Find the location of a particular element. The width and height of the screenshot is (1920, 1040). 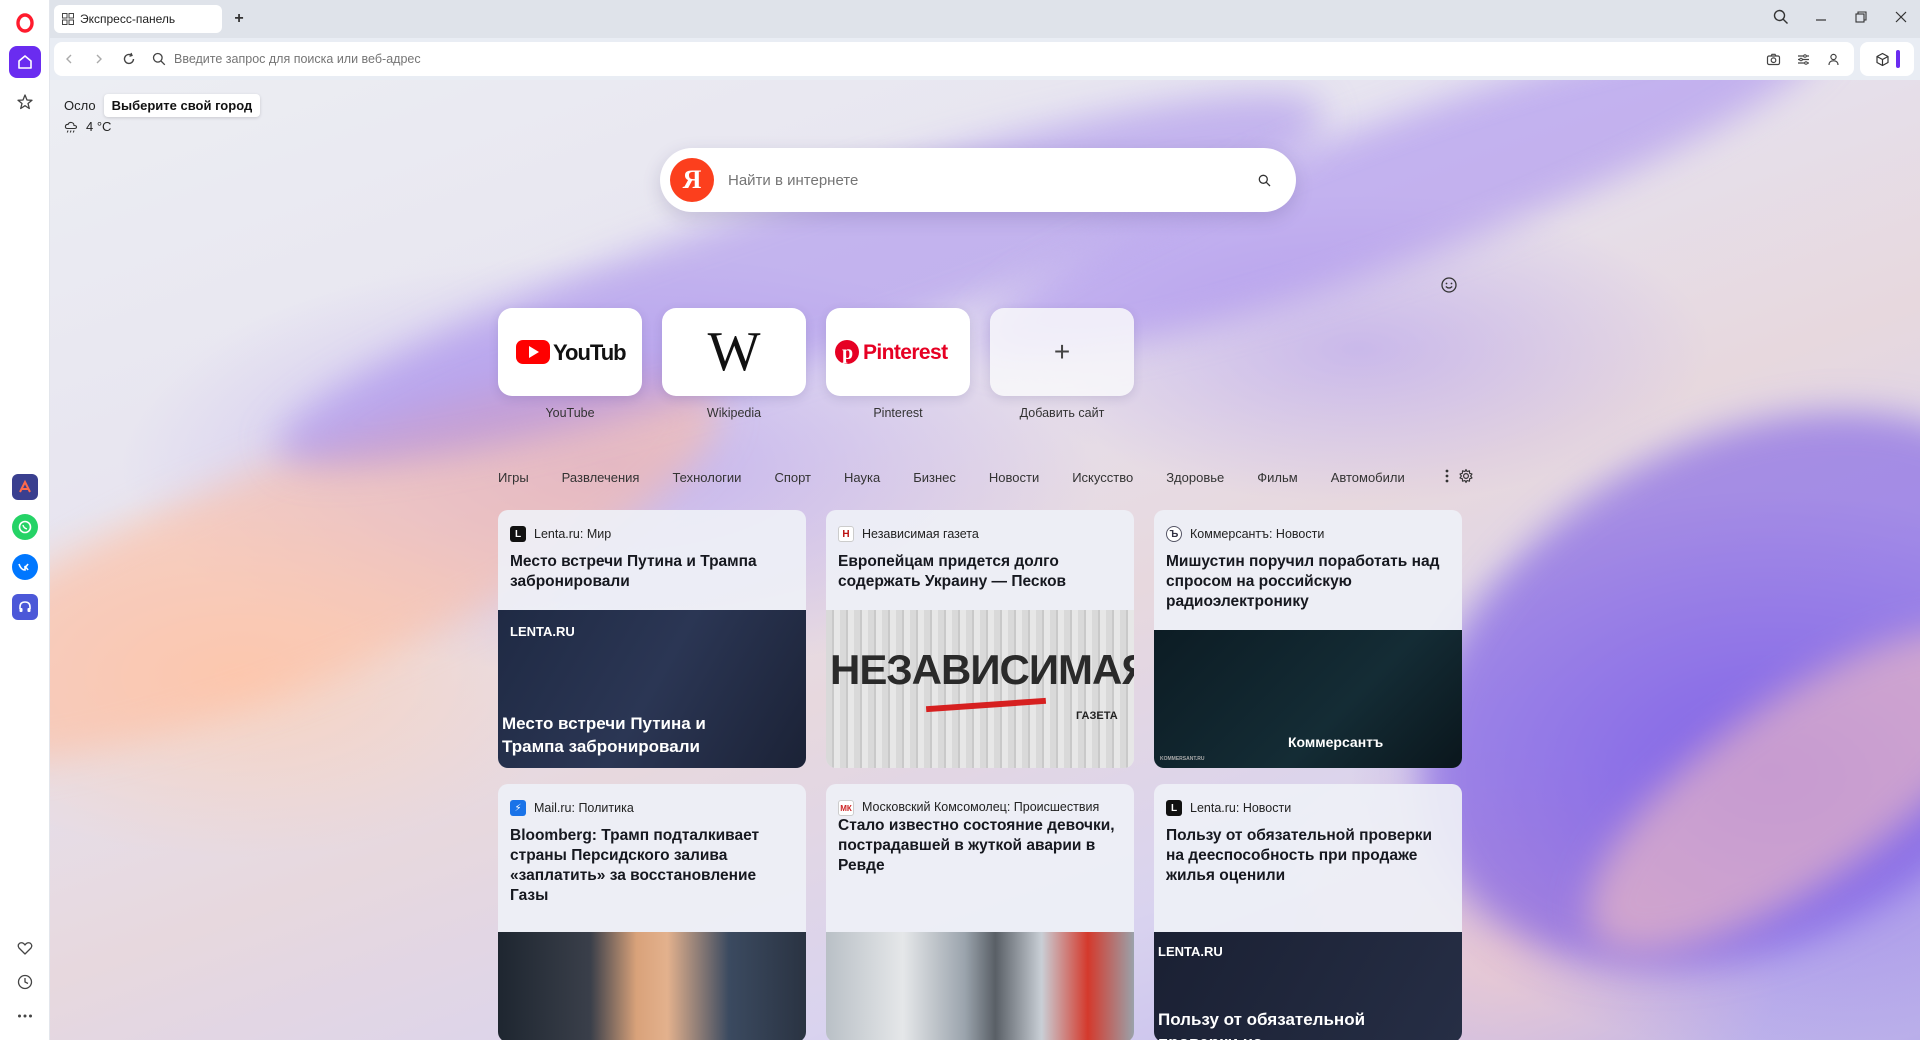

heart-icon is located at coordinates (24, 948).